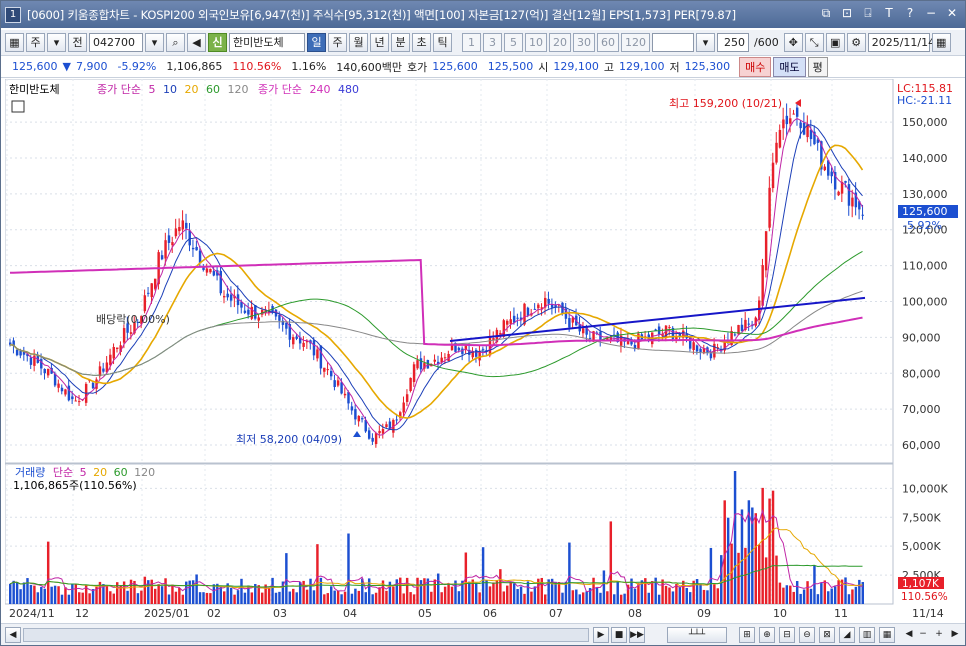 This screenshot has width=966, height=646. I want to click on interval-20: 20, so click(560, 42).